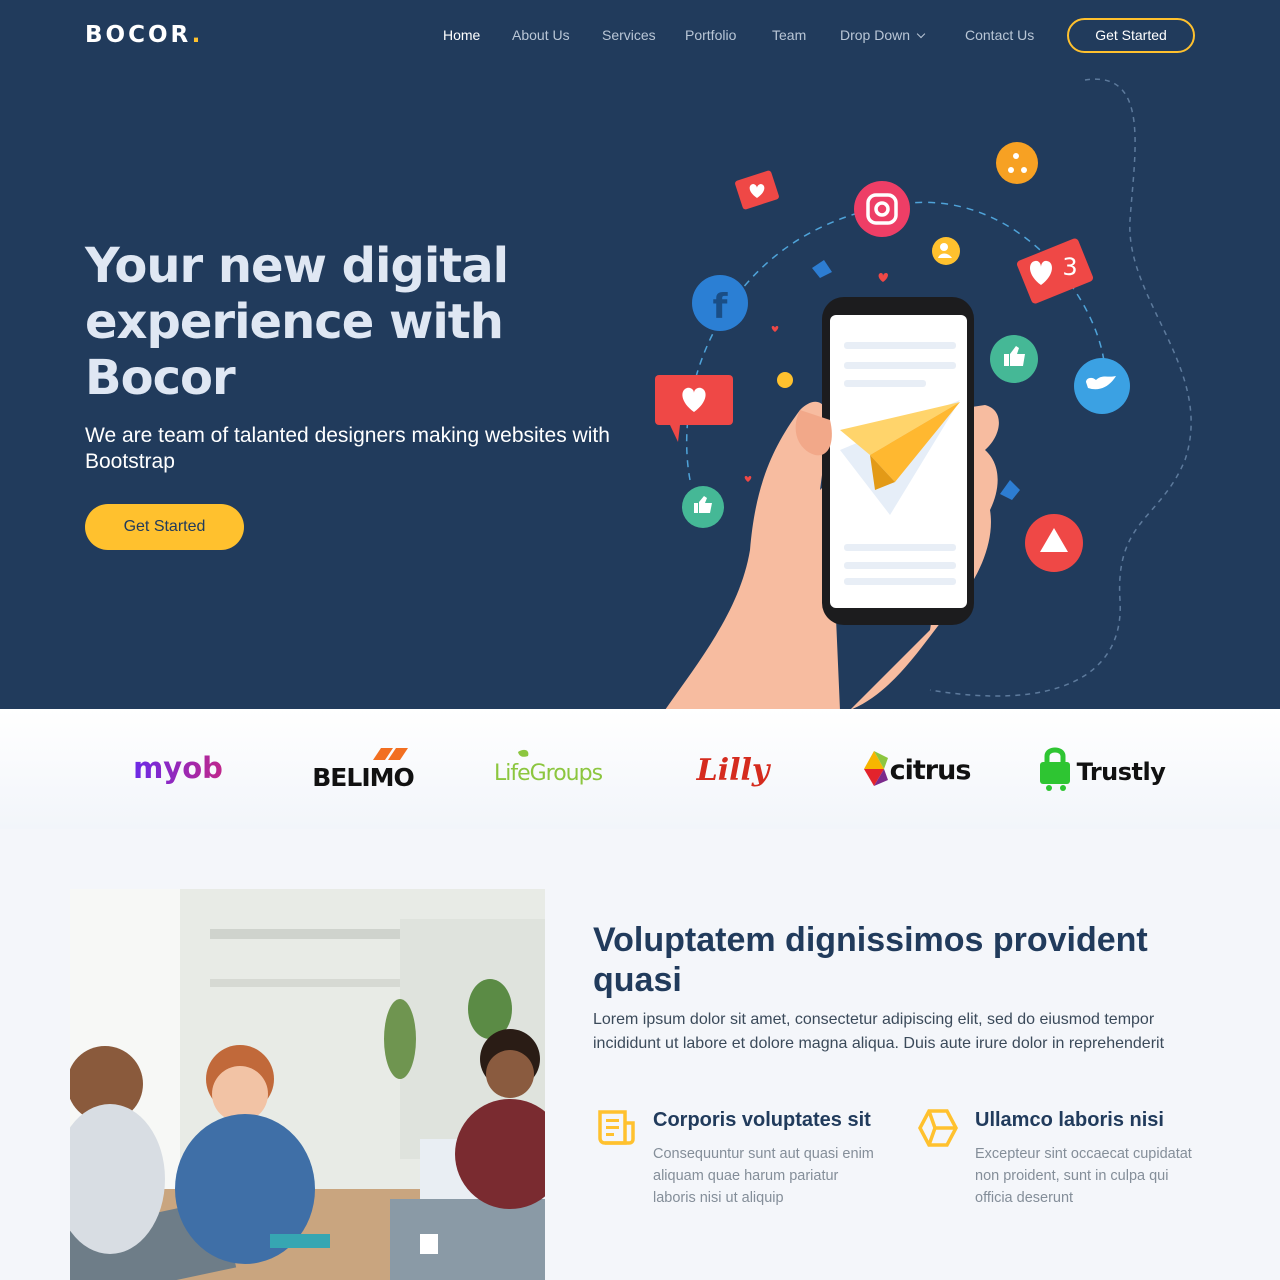  Describe the element at coordinates (930, 770) in the screenshot. I see `svg-text: citrus` at that location.